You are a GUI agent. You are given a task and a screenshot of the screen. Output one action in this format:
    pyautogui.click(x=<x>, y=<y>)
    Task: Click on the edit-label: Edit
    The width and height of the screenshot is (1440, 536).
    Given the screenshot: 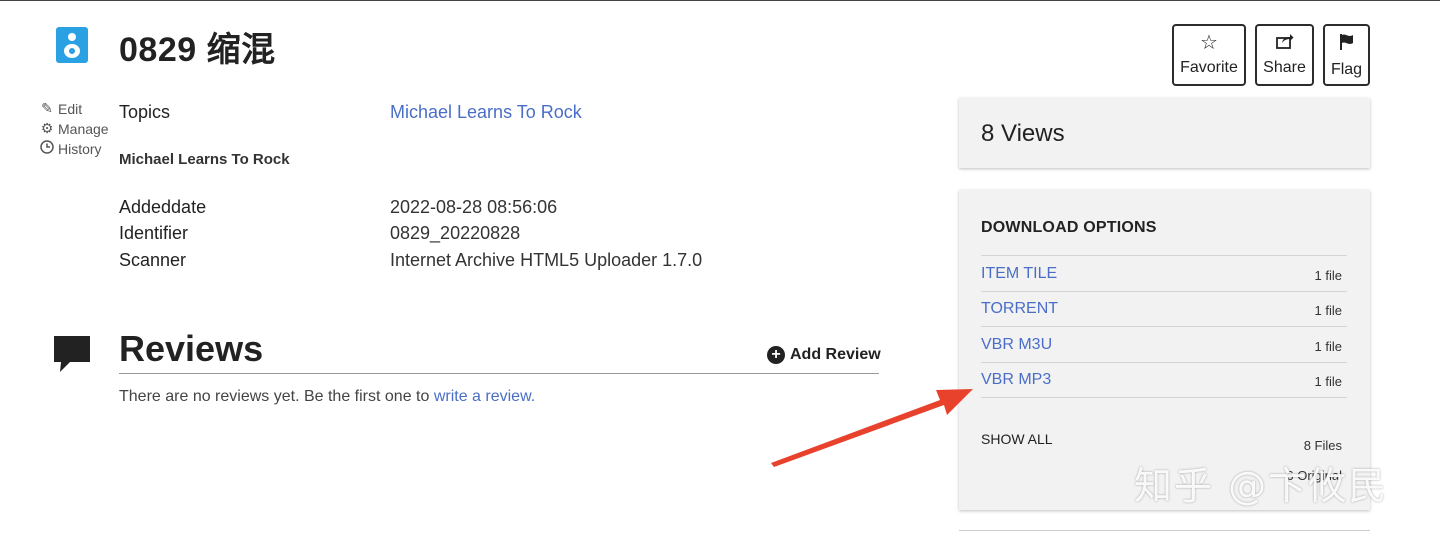 What is the action you would take?
    pyautogui.click(x=70, y=108)
    